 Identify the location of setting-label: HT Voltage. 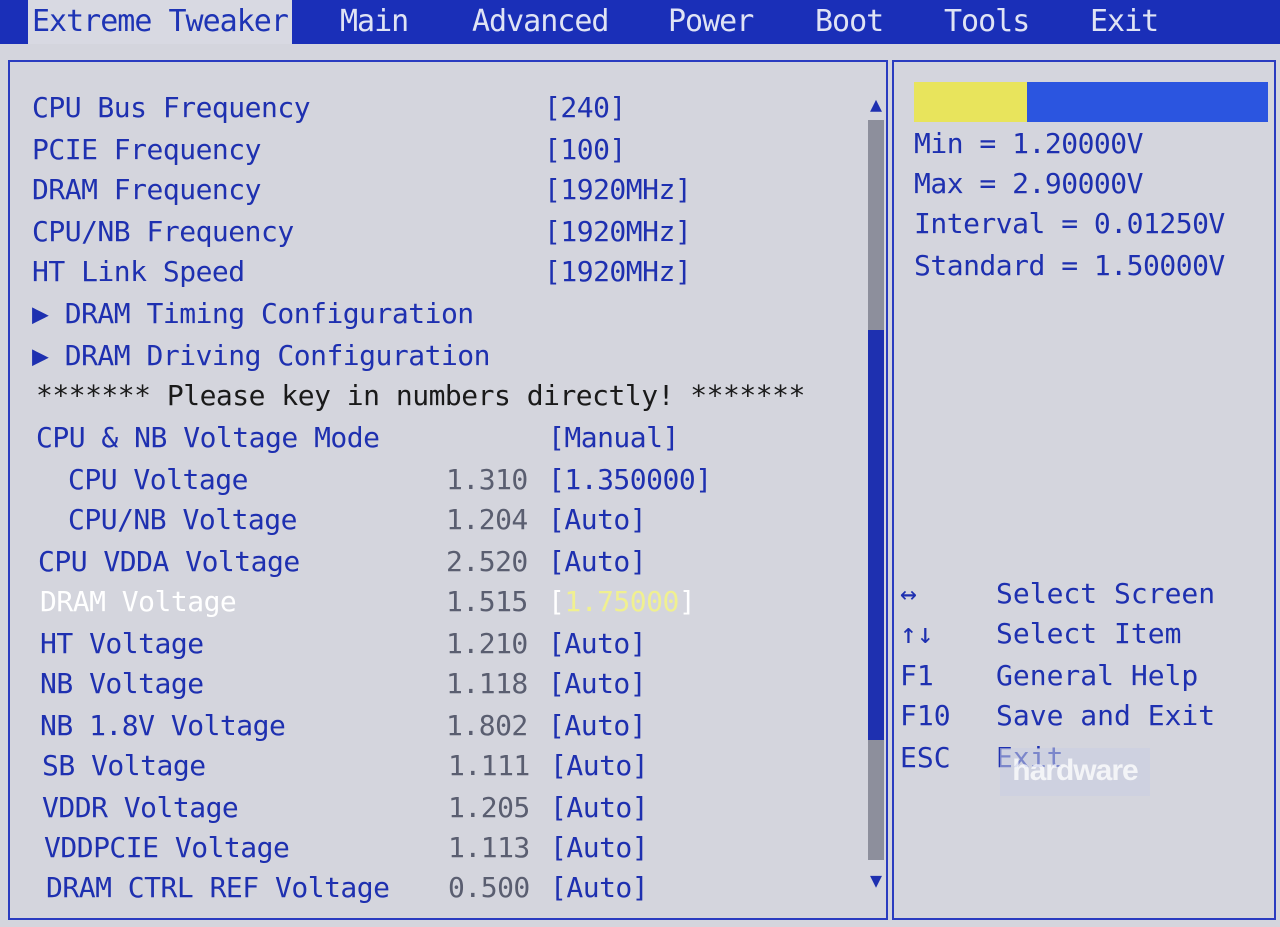
(122, 643).